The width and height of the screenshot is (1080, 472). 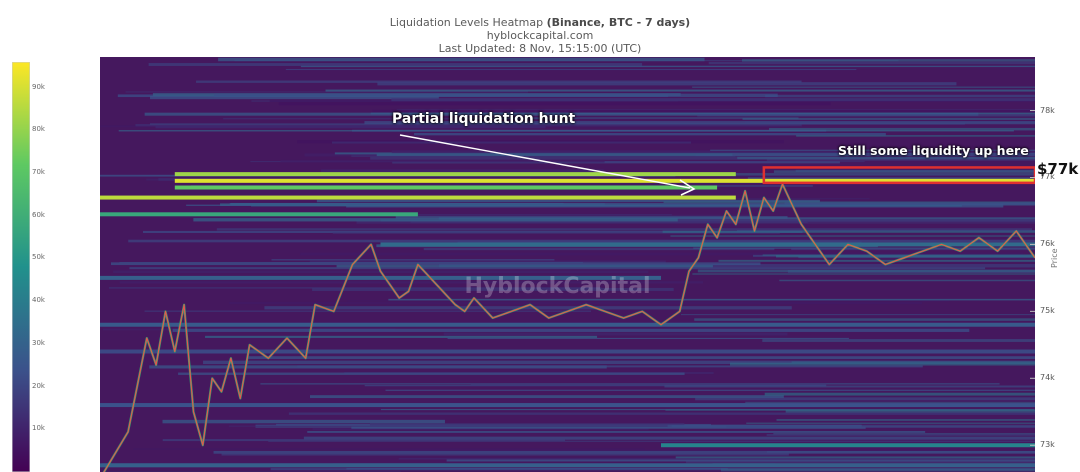 I want to click on colorbar-tick-label: 10k, so click(x=38, y=428).